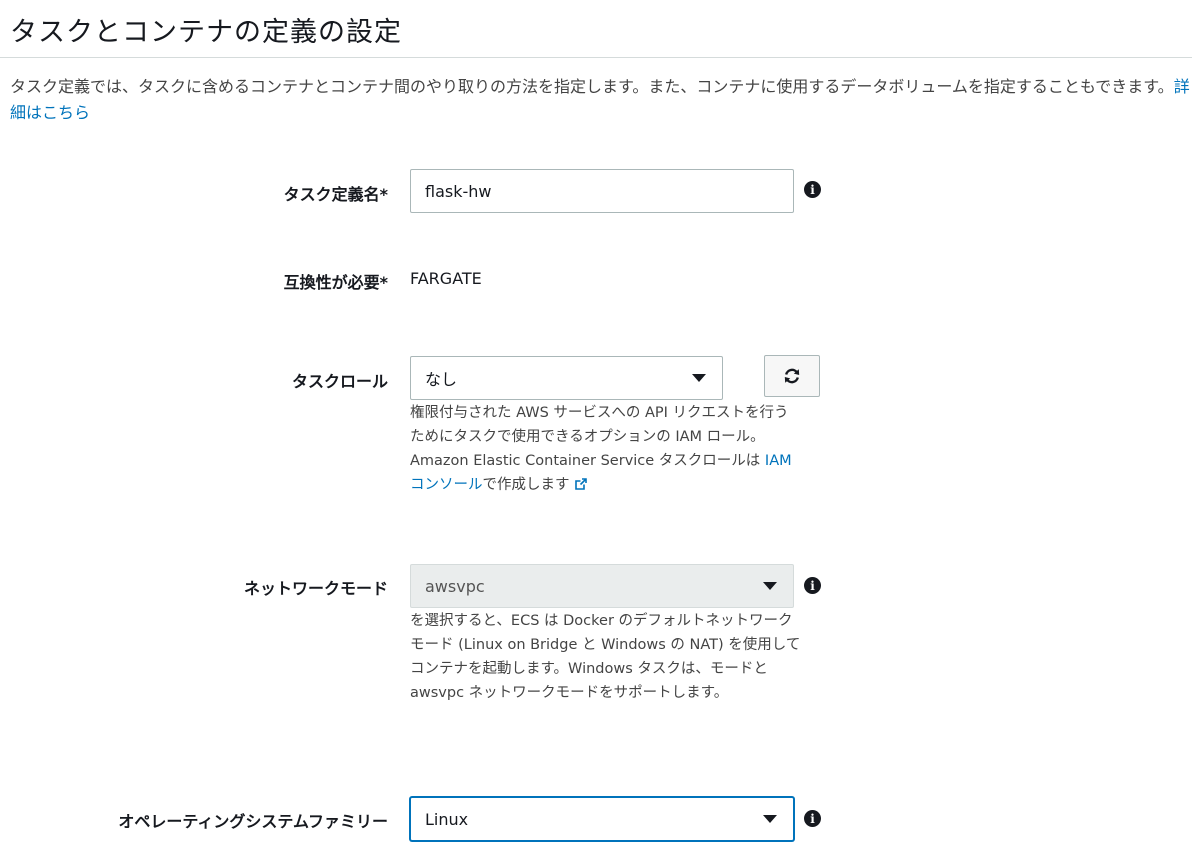 Image resolution: width=1200 pixels, height=868 pixels. Describe the element at coordinates (339, 381) in the screenshot. I see `task-role-label: タスクロール` at that location.